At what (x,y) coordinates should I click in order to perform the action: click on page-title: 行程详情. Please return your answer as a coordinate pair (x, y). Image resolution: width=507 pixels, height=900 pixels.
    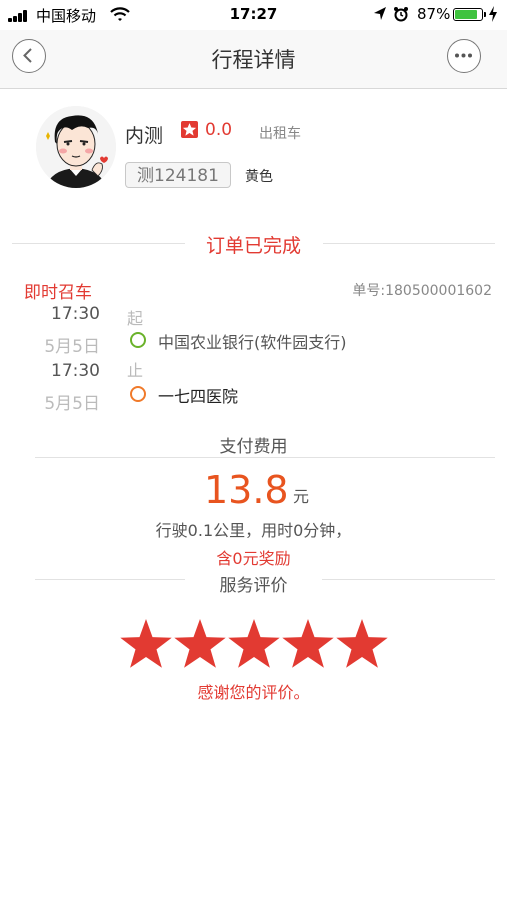
    Looking at the image, I should click on (253, 60).